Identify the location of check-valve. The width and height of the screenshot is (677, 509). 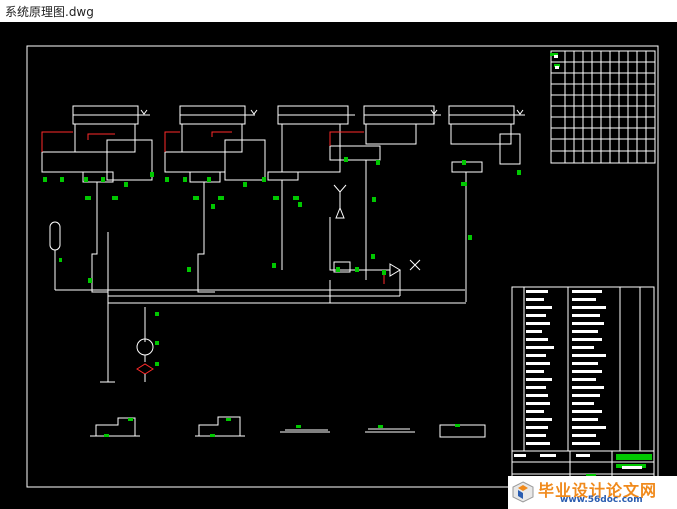
(395, 270).